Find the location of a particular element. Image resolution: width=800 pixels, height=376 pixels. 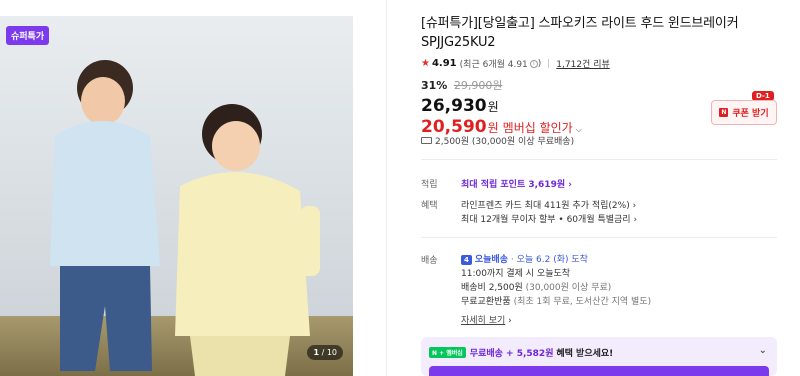

original-price: 29,900원 is located at coordinates (478, 85).